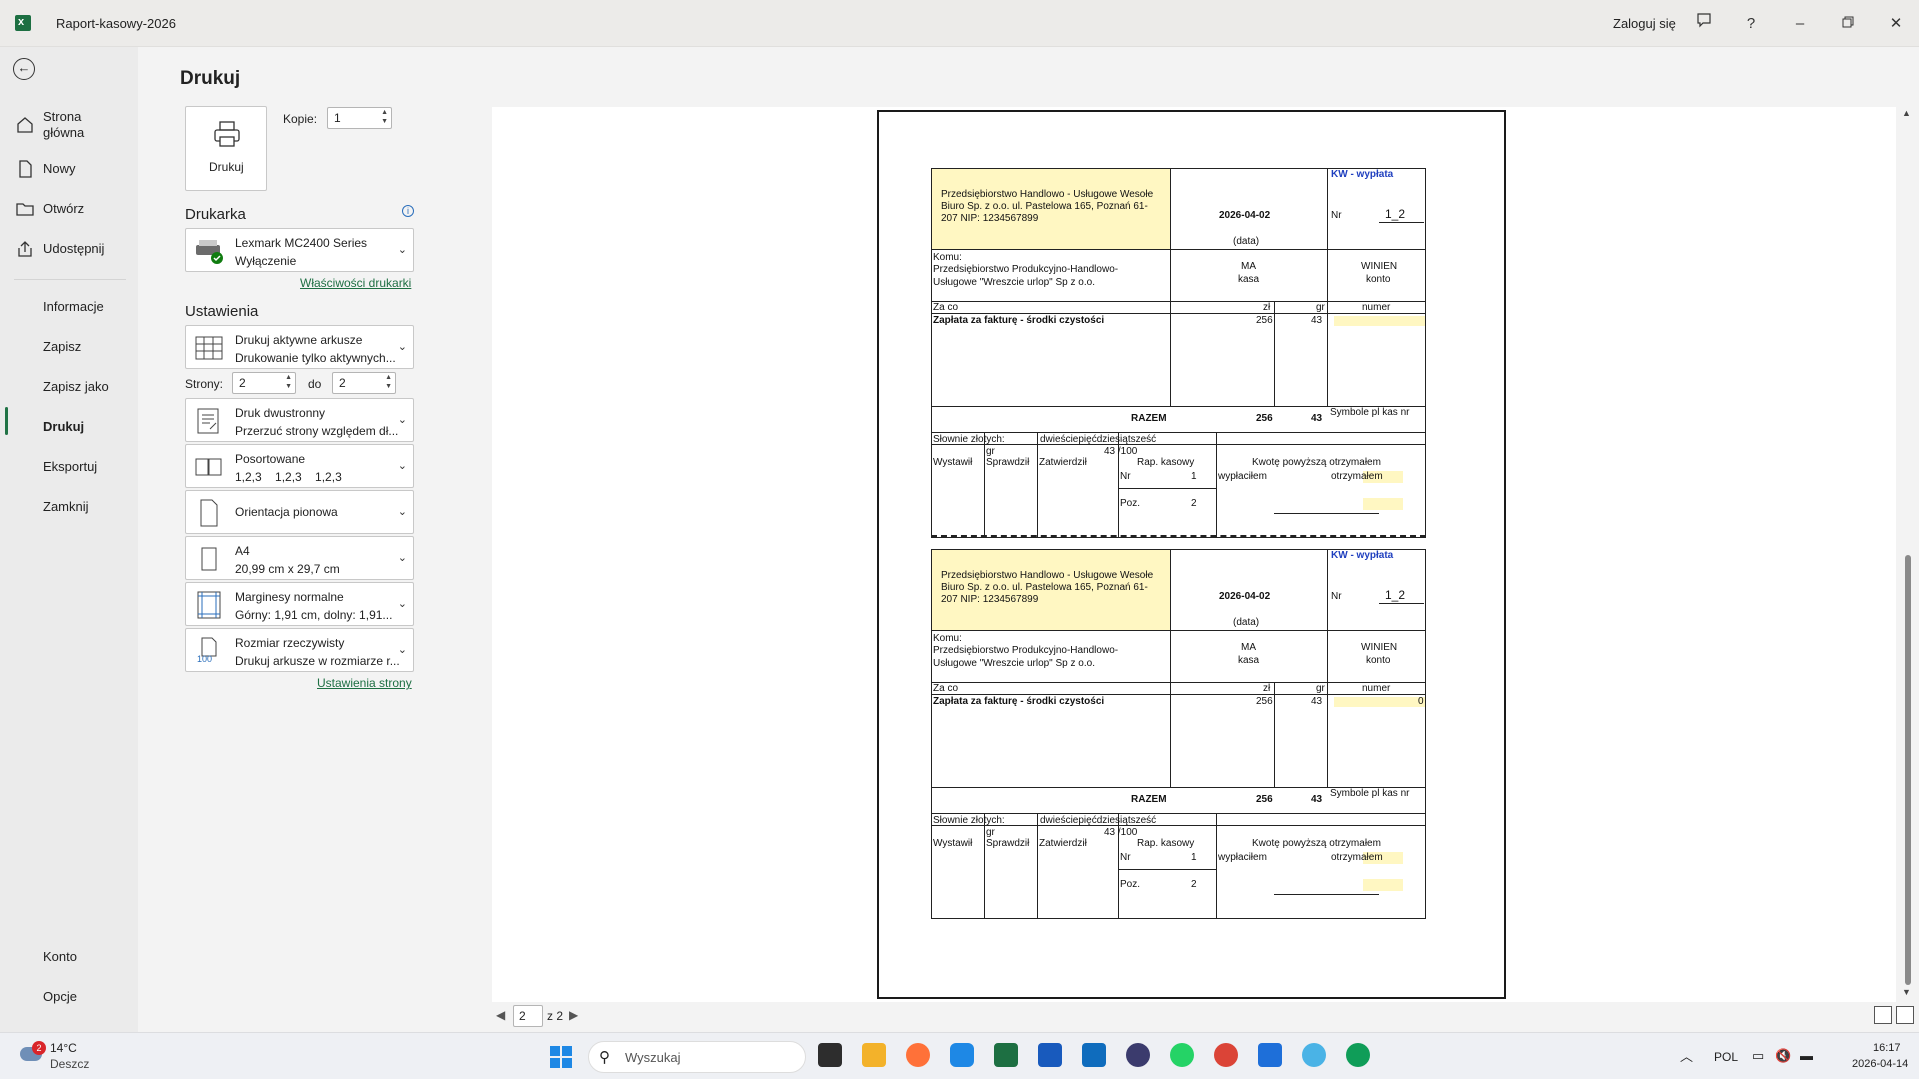 This screenshot has width=1919, height=1079. Describe the element at coordinates (946, 688) in the screenshot. I see `voucher-za-co: Za co` at that location.